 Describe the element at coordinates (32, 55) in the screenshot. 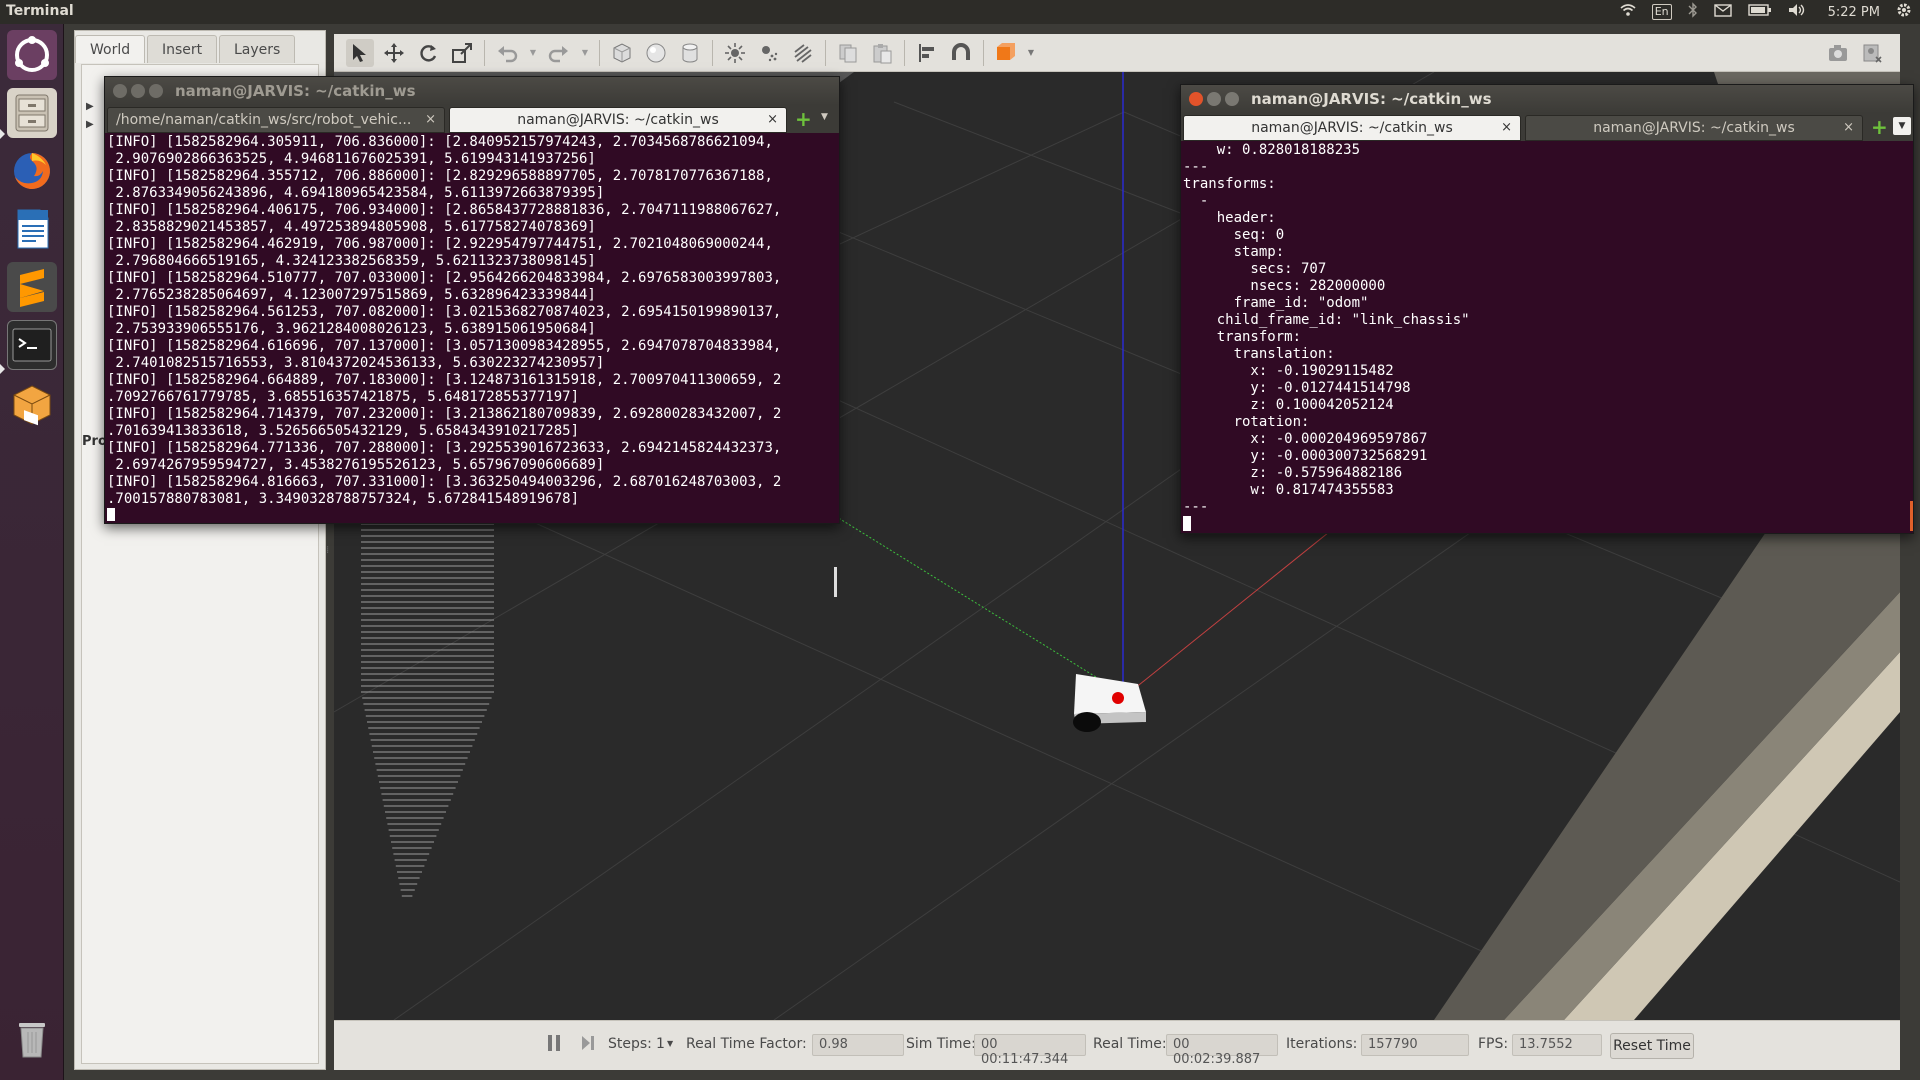

I see `ubuntu-dash-button` at that location.